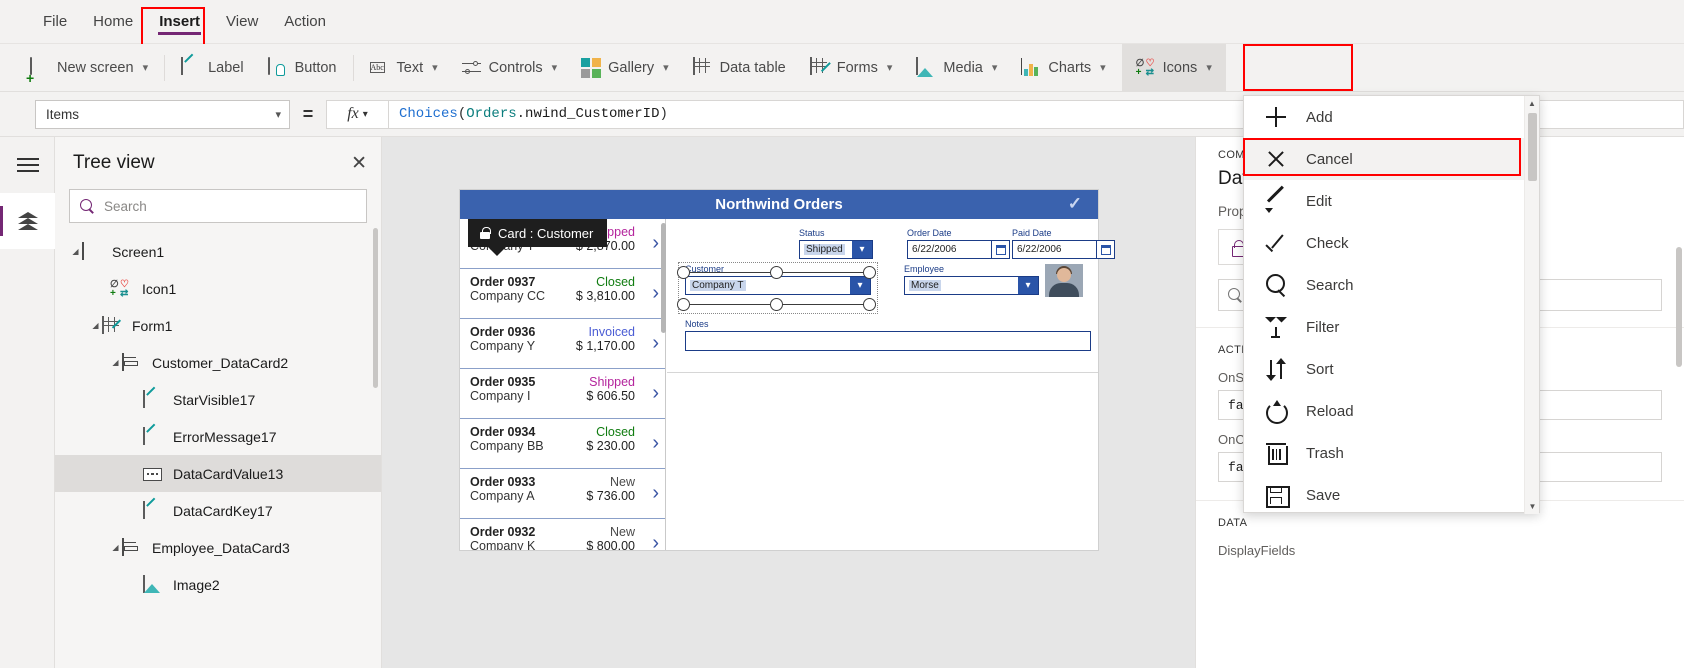  Describe the element at coordinates (242, 22) in the screenshot. I see `menu-item-view: View` at that location.